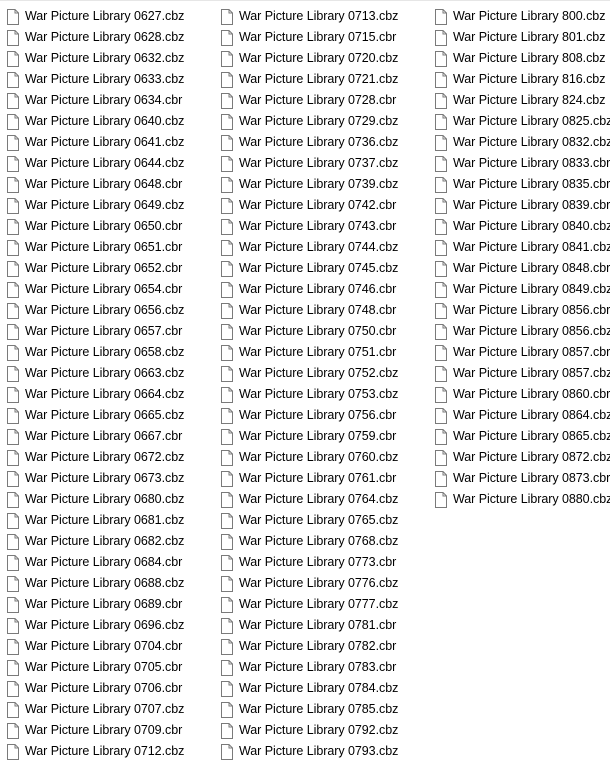 The width and height of the screenshot is (610, 769). What do you see at coordinates (112, 583) in the screenshot?
I see `file-item: War Picture Library 0688.cbz` at bounding box center [112, 583].